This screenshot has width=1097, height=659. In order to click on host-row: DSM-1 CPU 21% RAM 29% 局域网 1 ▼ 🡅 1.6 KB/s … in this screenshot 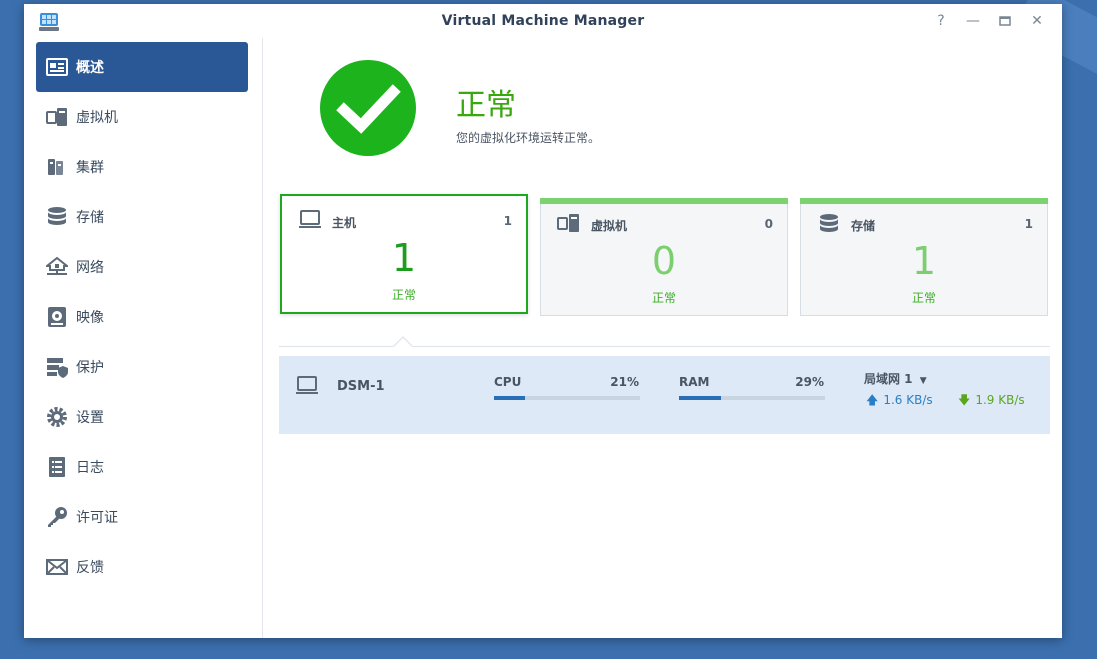, I will do `click(664, 395)`.